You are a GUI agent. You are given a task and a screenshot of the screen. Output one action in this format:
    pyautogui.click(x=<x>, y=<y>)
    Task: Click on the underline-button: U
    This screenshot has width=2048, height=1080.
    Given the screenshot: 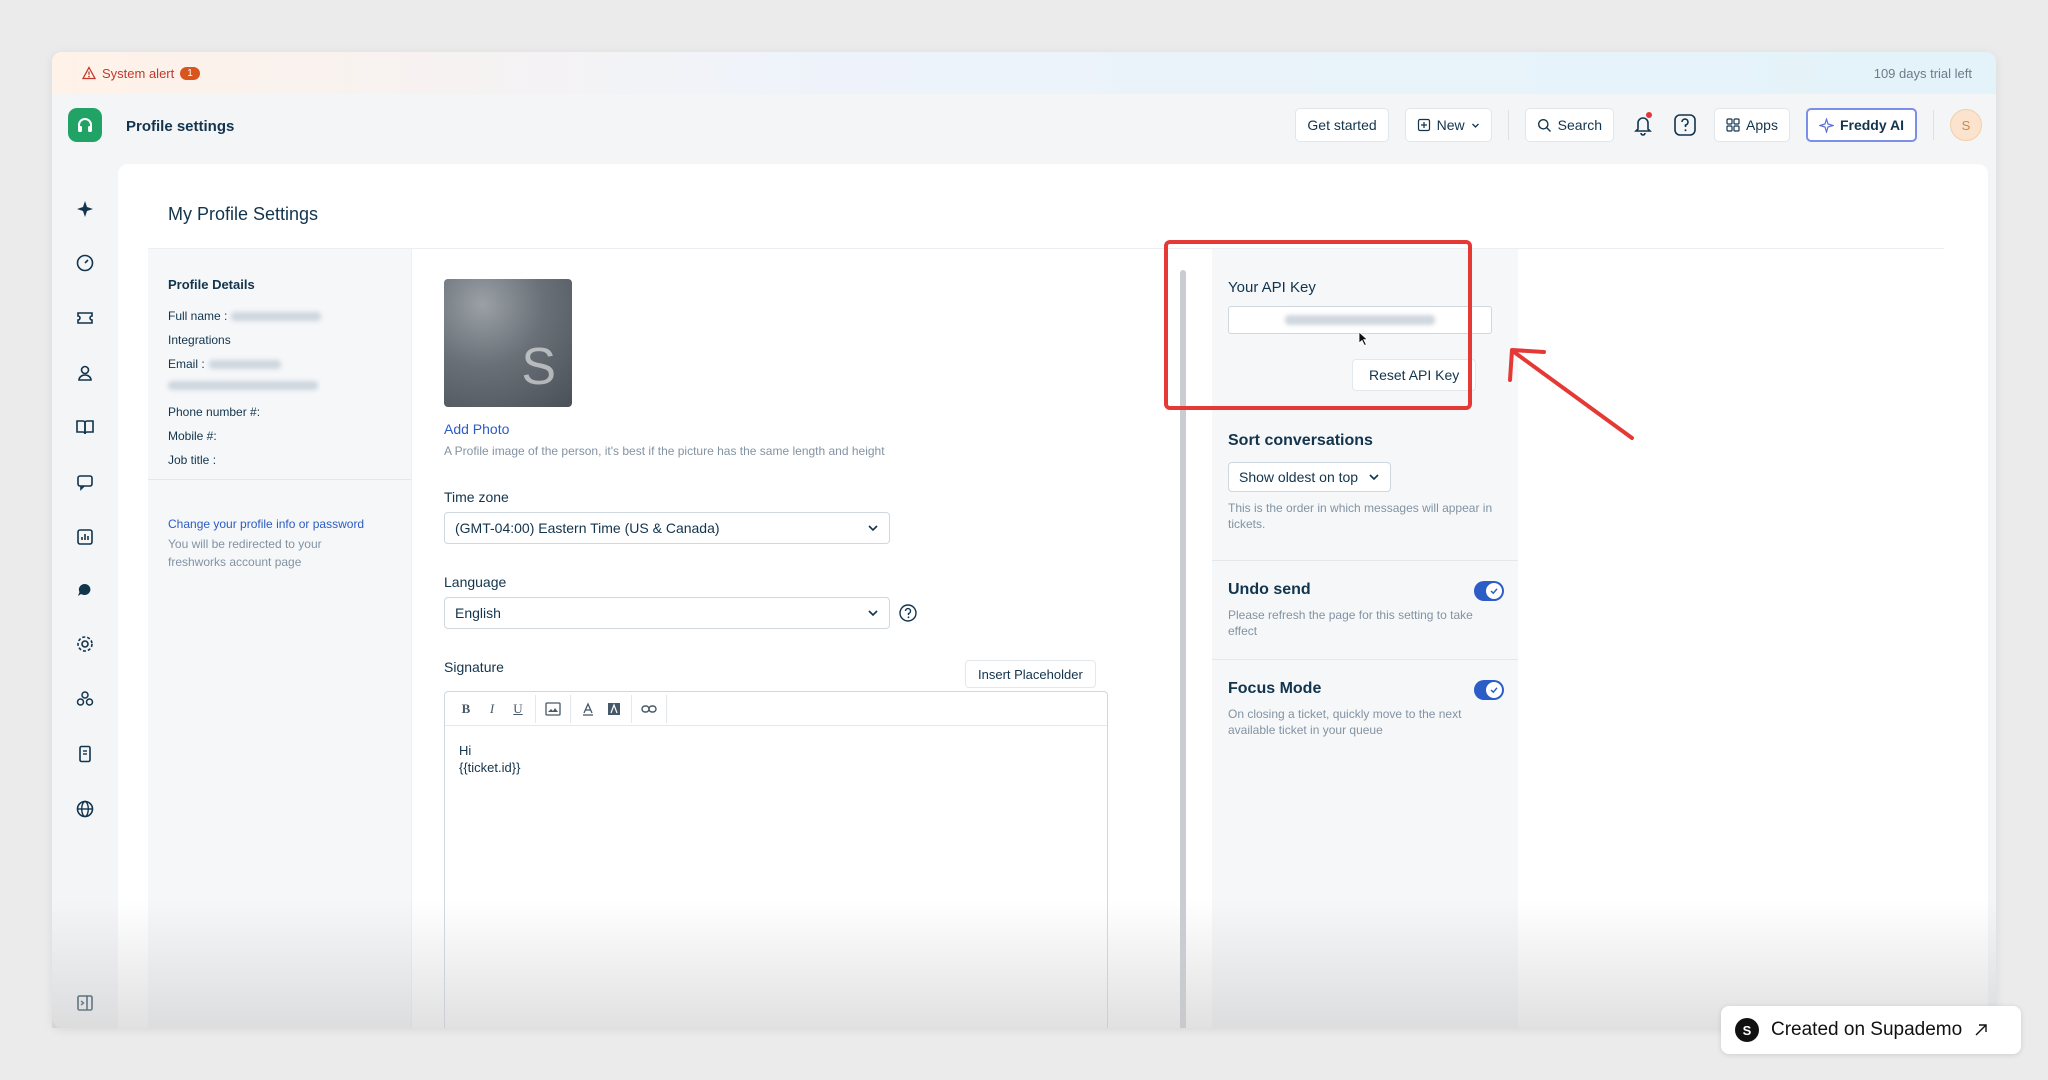 What is the action you would take?
    pyautogui.click(x=518, y=709)
    